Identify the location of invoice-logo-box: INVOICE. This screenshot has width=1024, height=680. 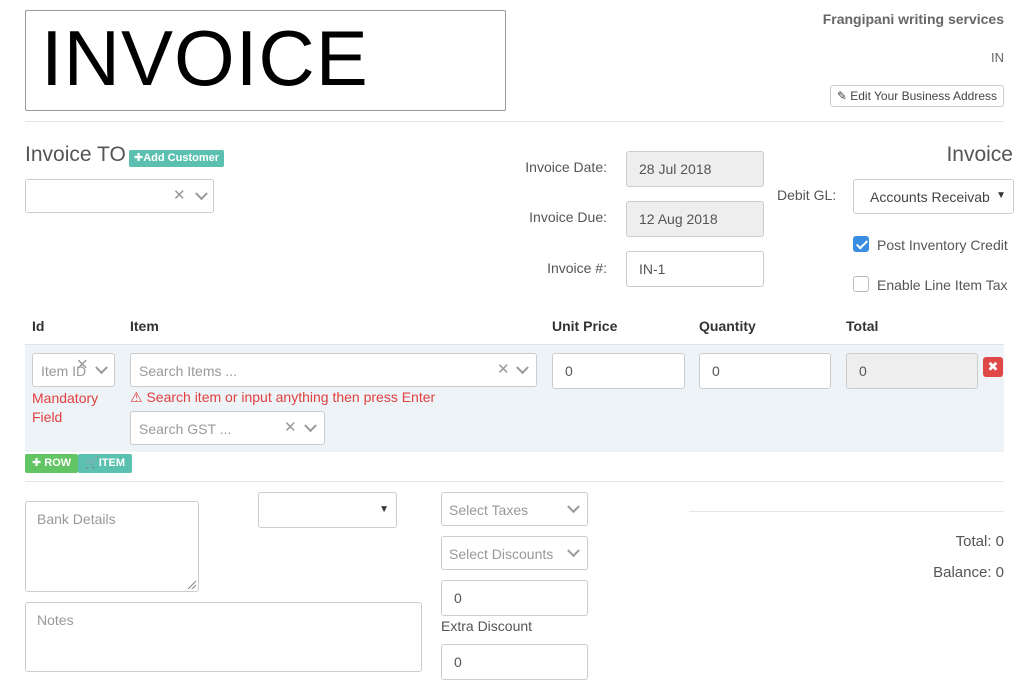
(265, 60).